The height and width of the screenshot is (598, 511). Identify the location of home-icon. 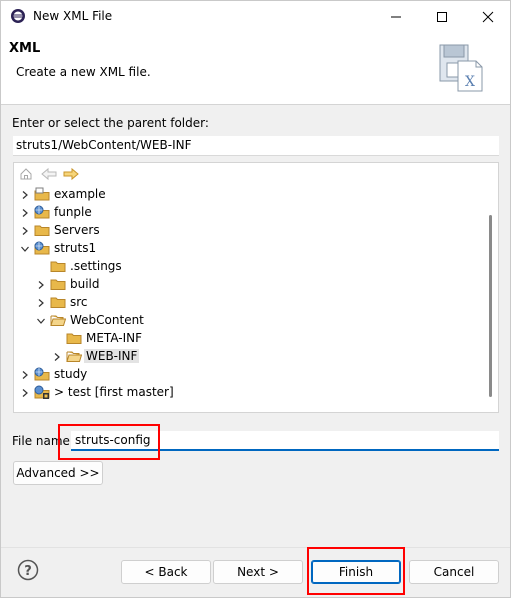
(26, 175).